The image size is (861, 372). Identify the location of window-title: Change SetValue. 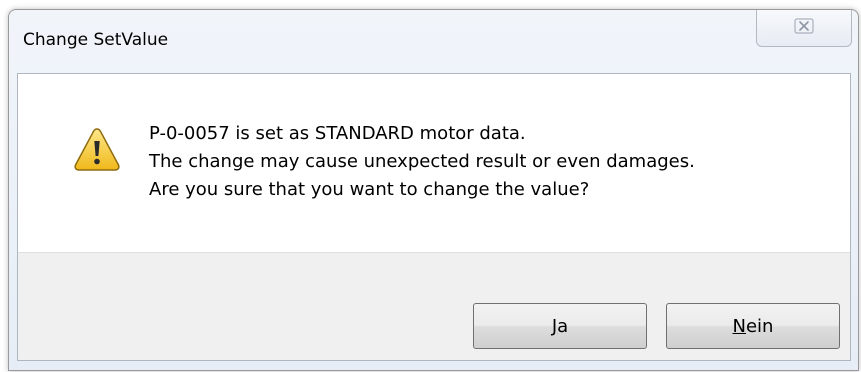
(96, 40).